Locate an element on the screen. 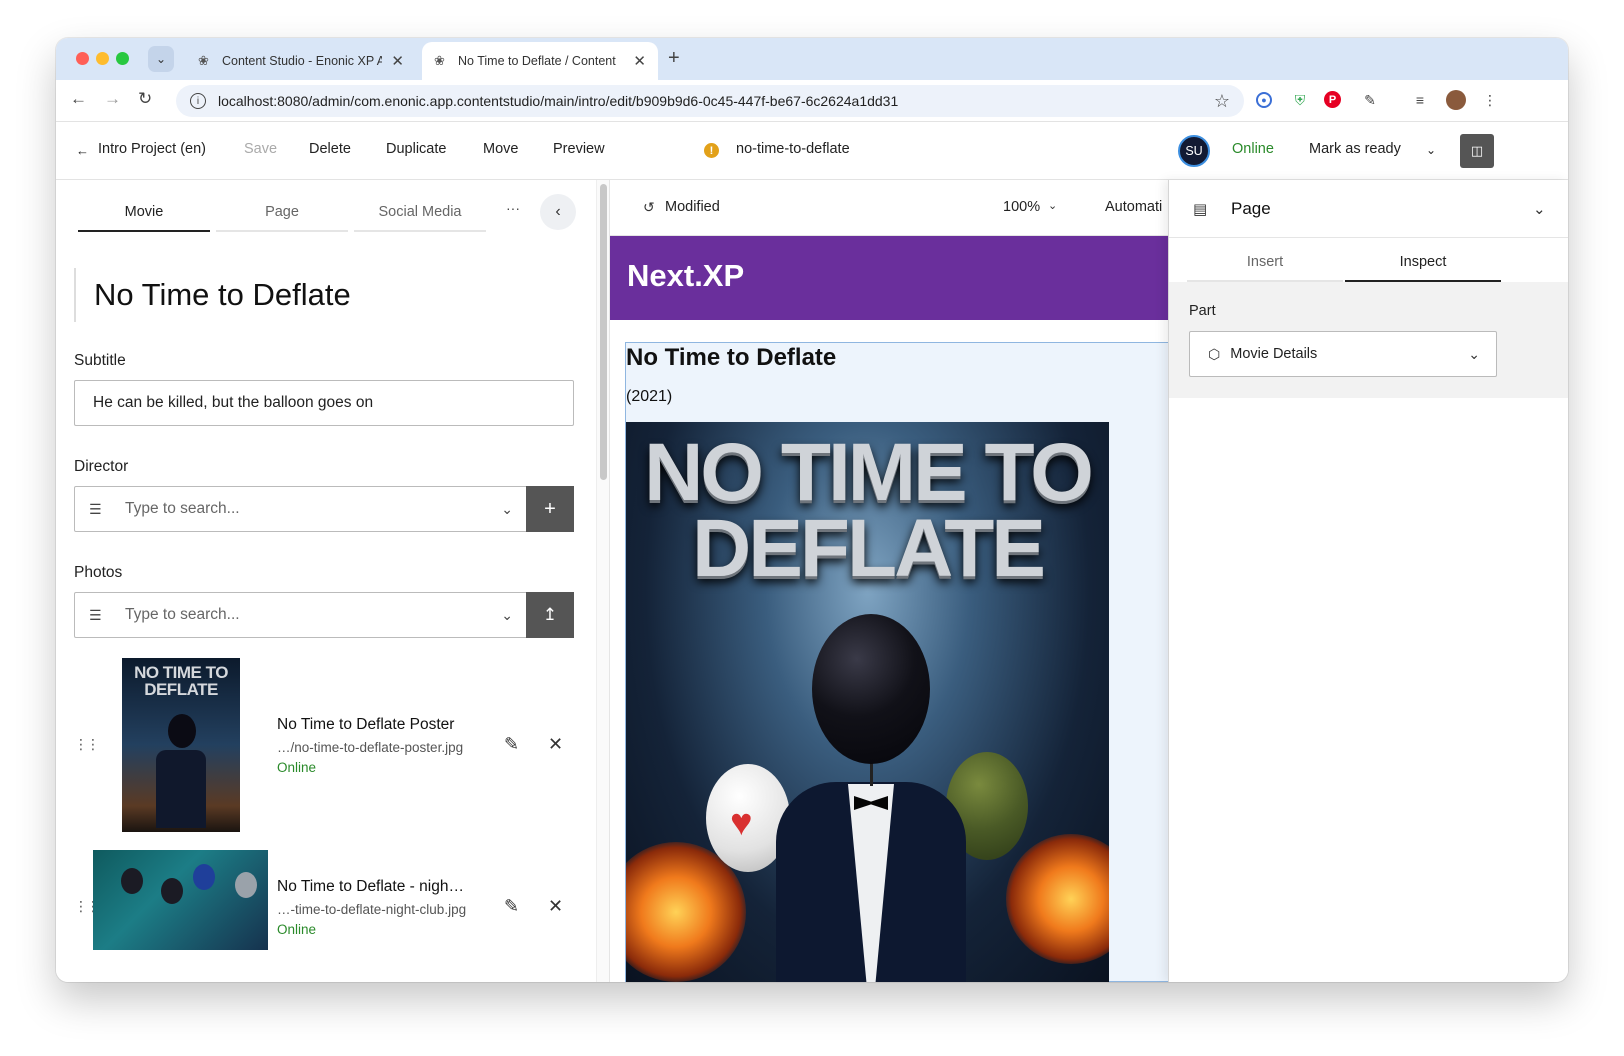  display-name-field: No Time to Deflate is located at coordinates (212, 295).